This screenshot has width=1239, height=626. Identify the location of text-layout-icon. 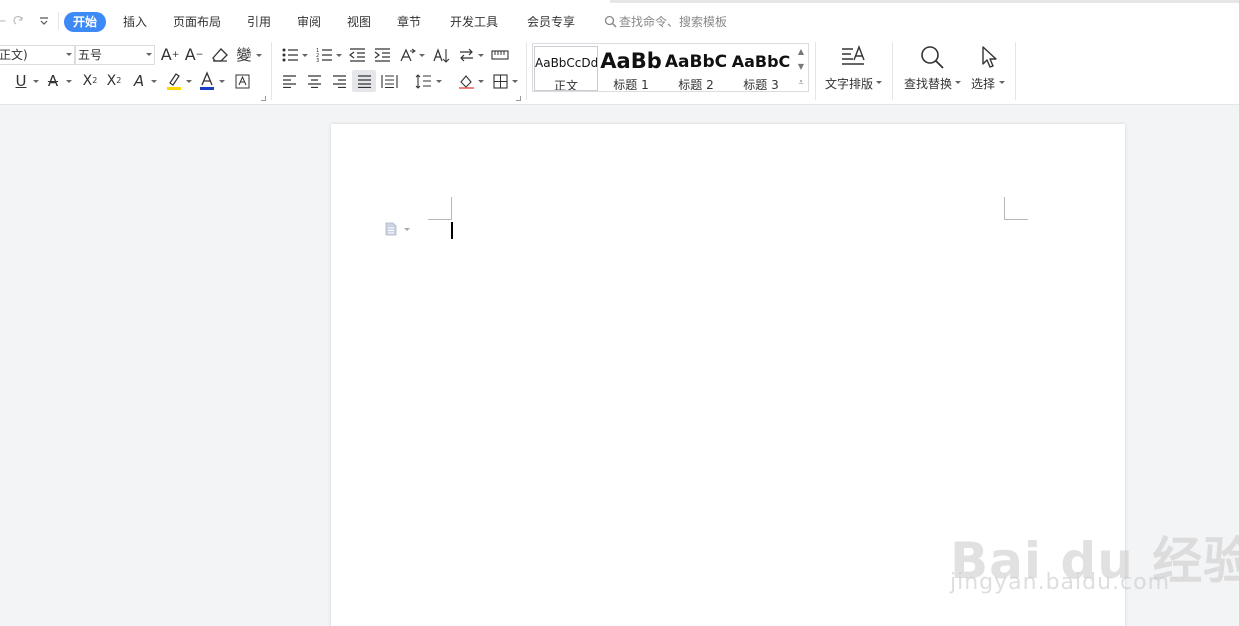
(853, 57).